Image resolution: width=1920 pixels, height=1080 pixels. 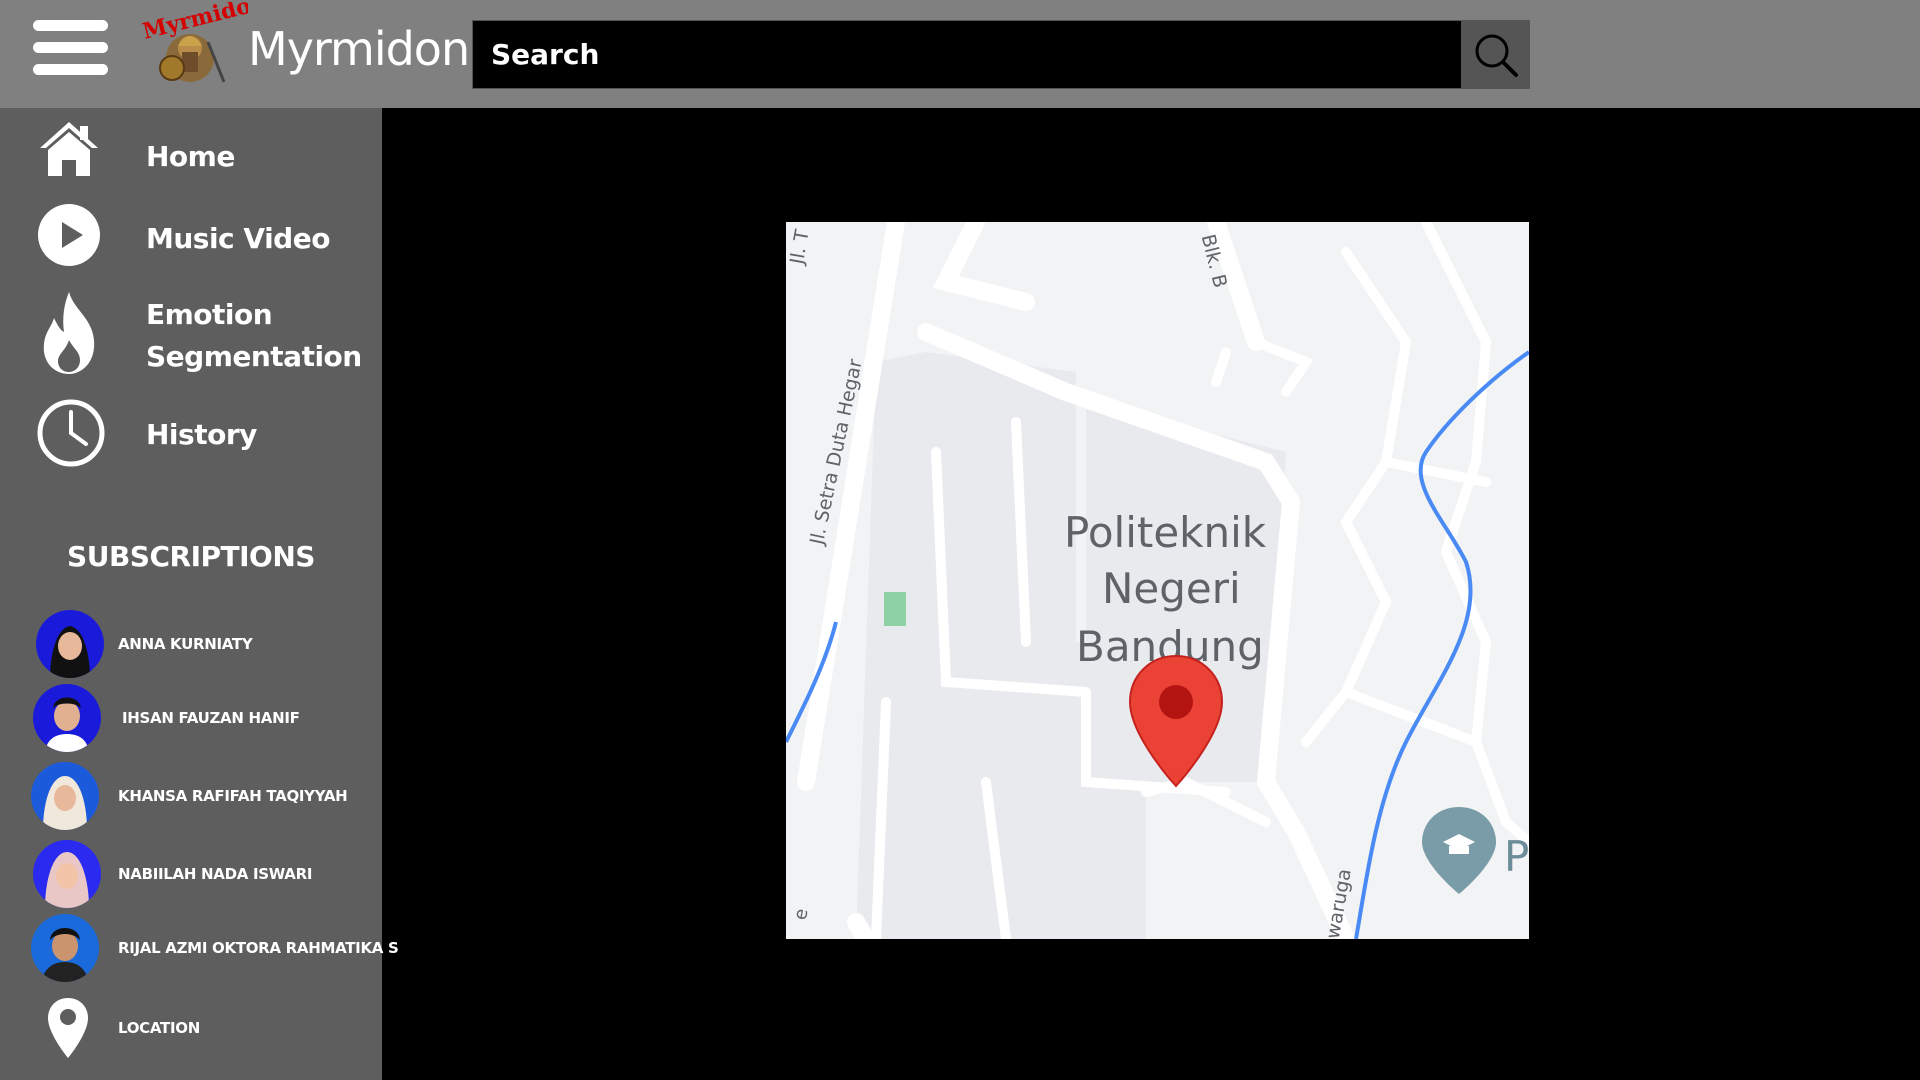 What do you see at coordinates (233, 796) in the screenshot?
I see `subscription-name: KHANSA RAFIFAH TAQIYYAH` at bounding box center [233, 796].